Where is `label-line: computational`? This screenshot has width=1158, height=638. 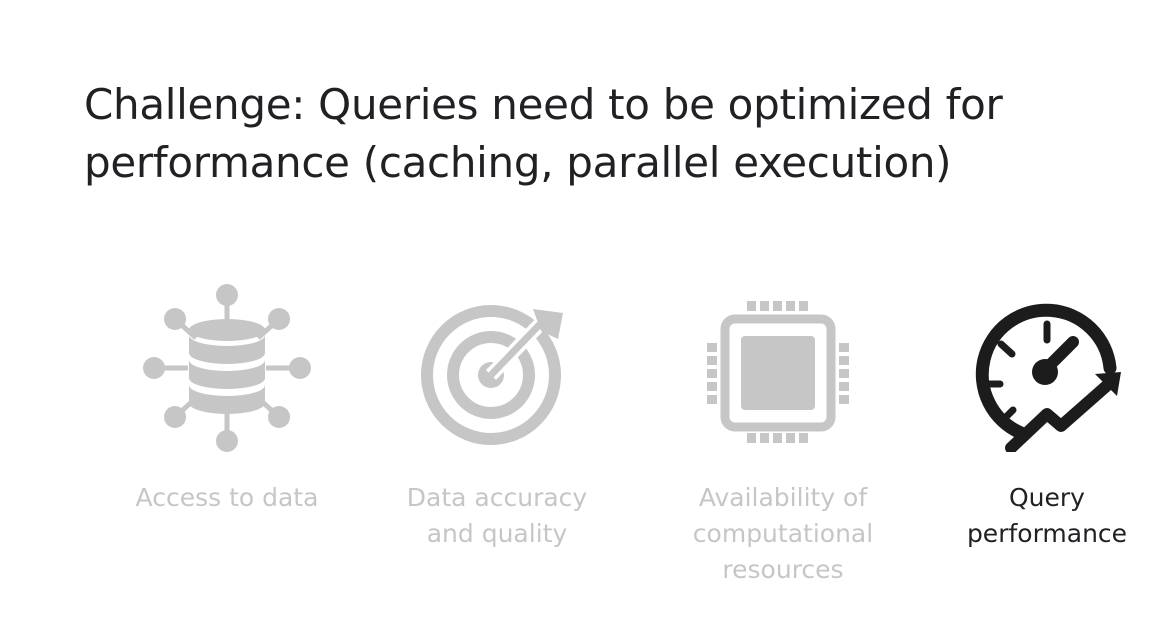
label-line: computational is located at coordinates (783, 533).